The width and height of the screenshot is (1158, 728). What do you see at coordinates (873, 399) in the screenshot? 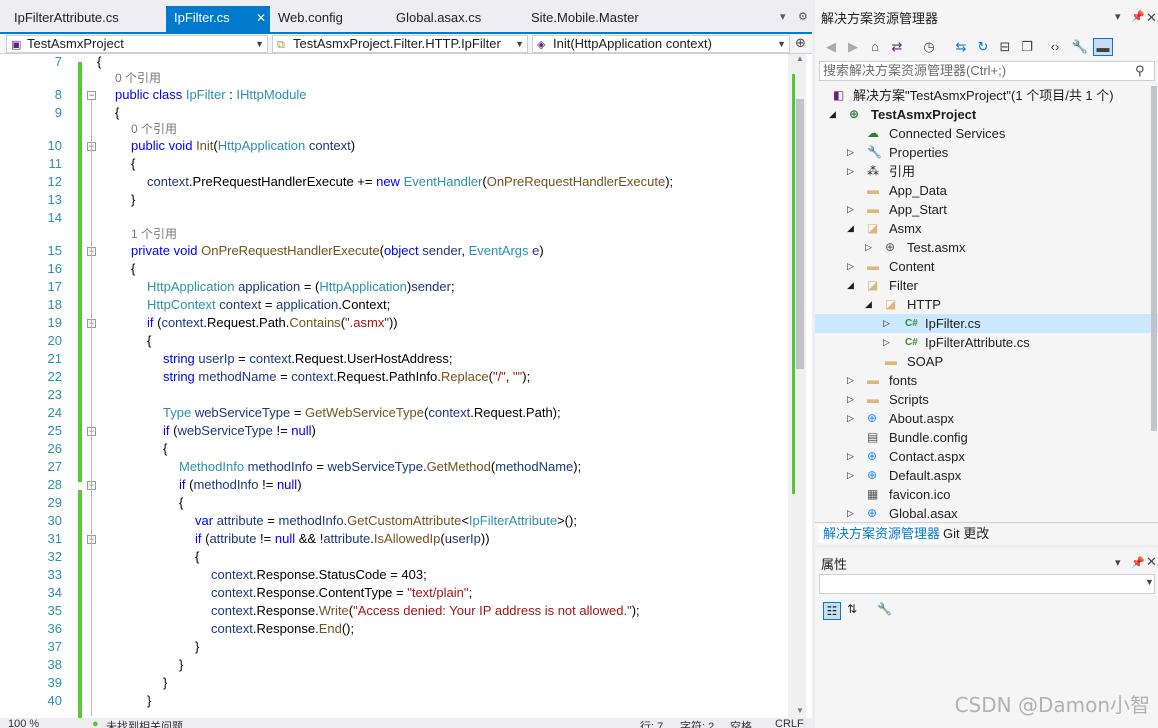
I see `folder-icon: ▬` at bounding box center [873, 399].